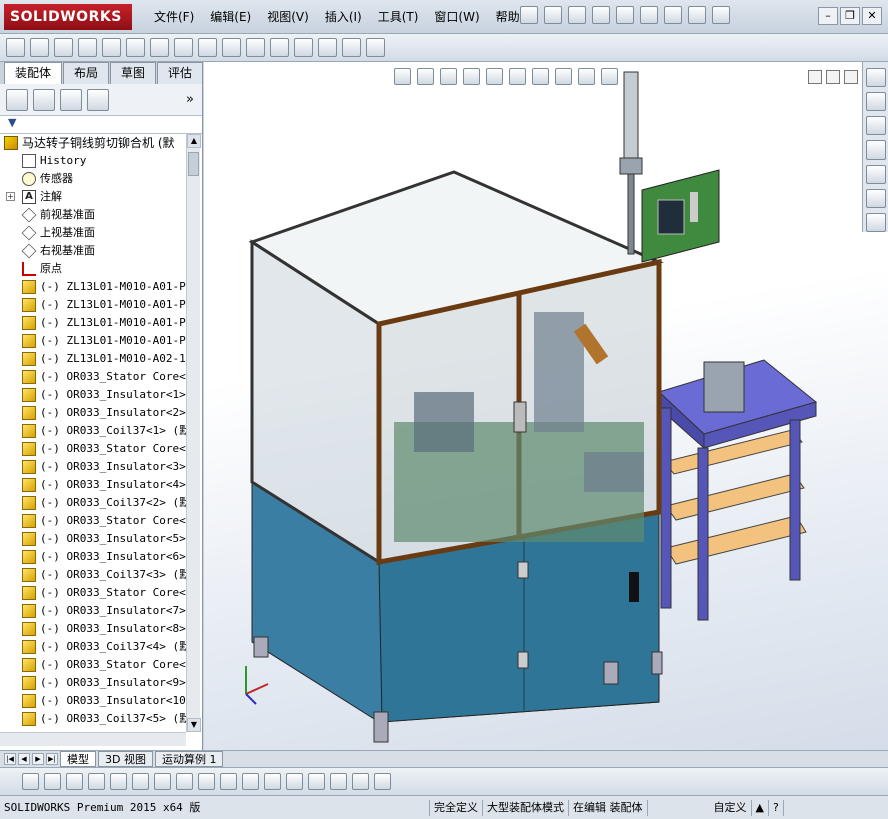  I want to click on tree-item-component: (-) OR033_Insulator<2>, so click(93, 413).